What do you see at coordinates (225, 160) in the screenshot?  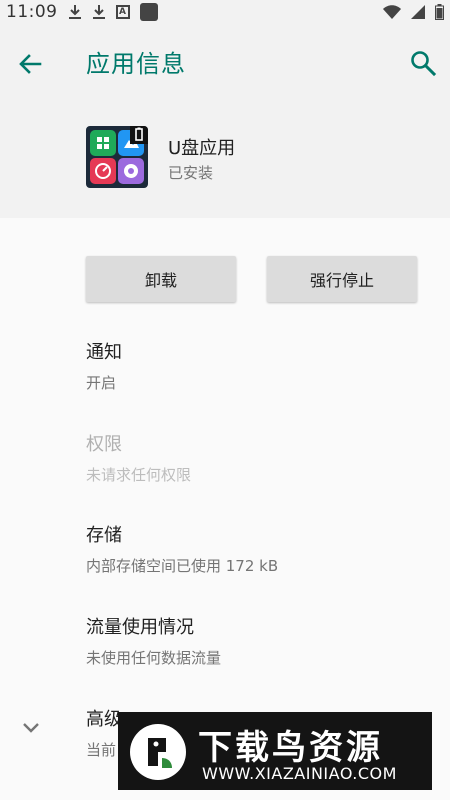 I see `app-header: U盘应用 已安装` at bounding box center [225, 160].